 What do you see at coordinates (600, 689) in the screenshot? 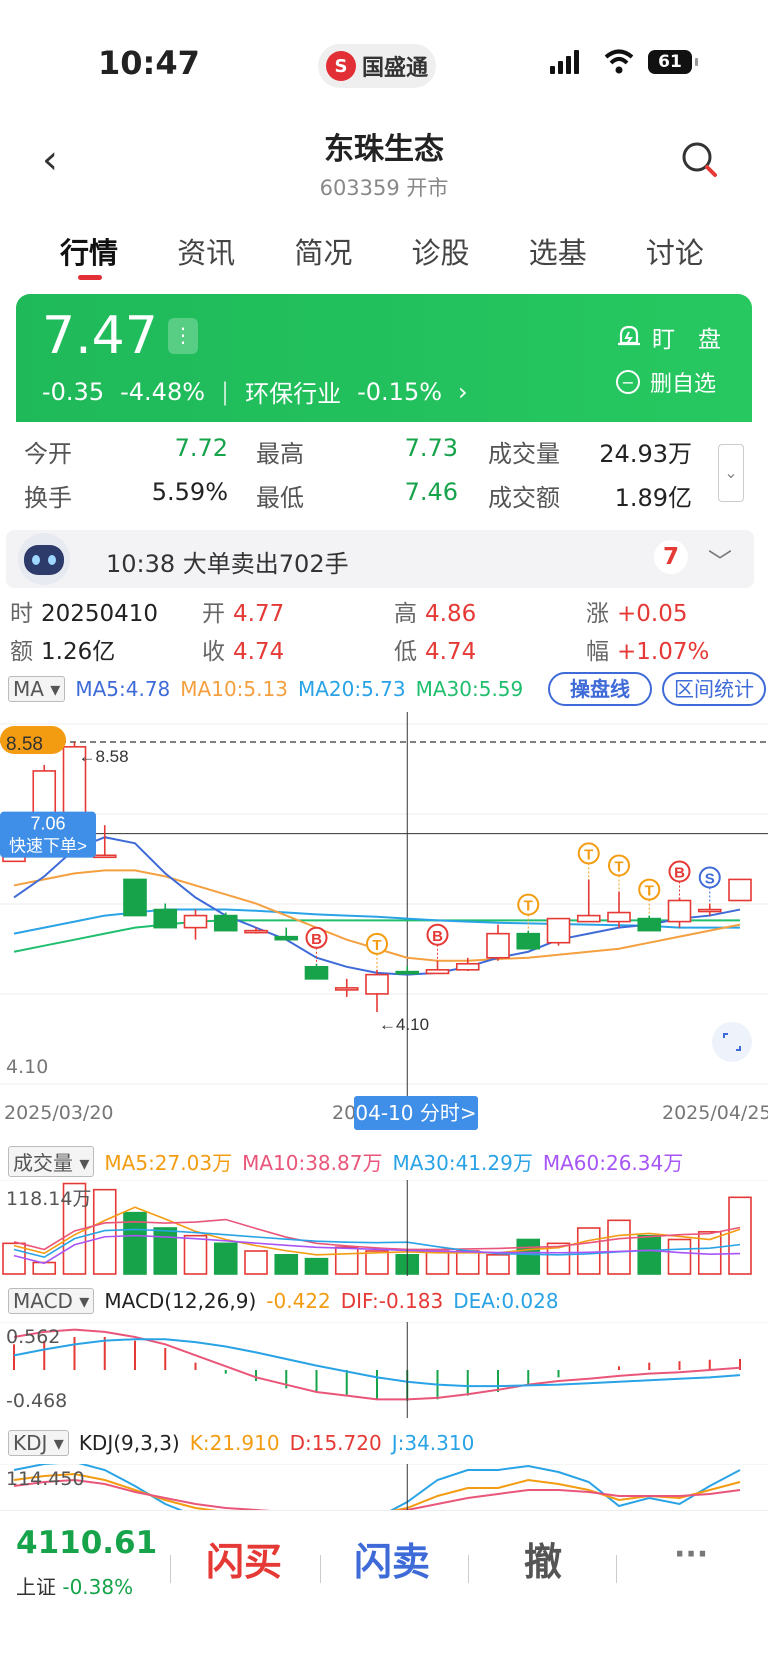
I see `ops-line-button: 操盘线` at bounding box center [600, 689].